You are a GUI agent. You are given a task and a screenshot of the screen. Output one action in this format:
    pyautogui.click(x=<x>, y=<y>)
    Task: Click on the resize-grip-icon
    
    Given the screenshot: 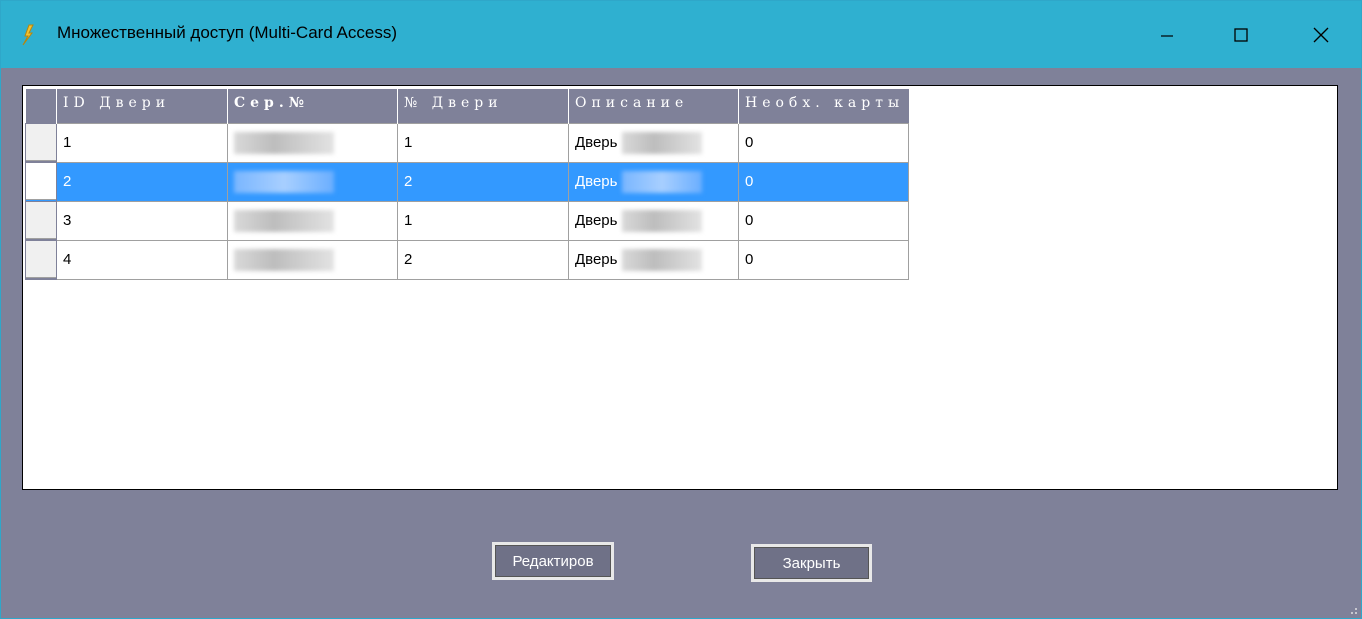 What is the action you would take?
    pyautogui.click(x=1353, y=610)
    